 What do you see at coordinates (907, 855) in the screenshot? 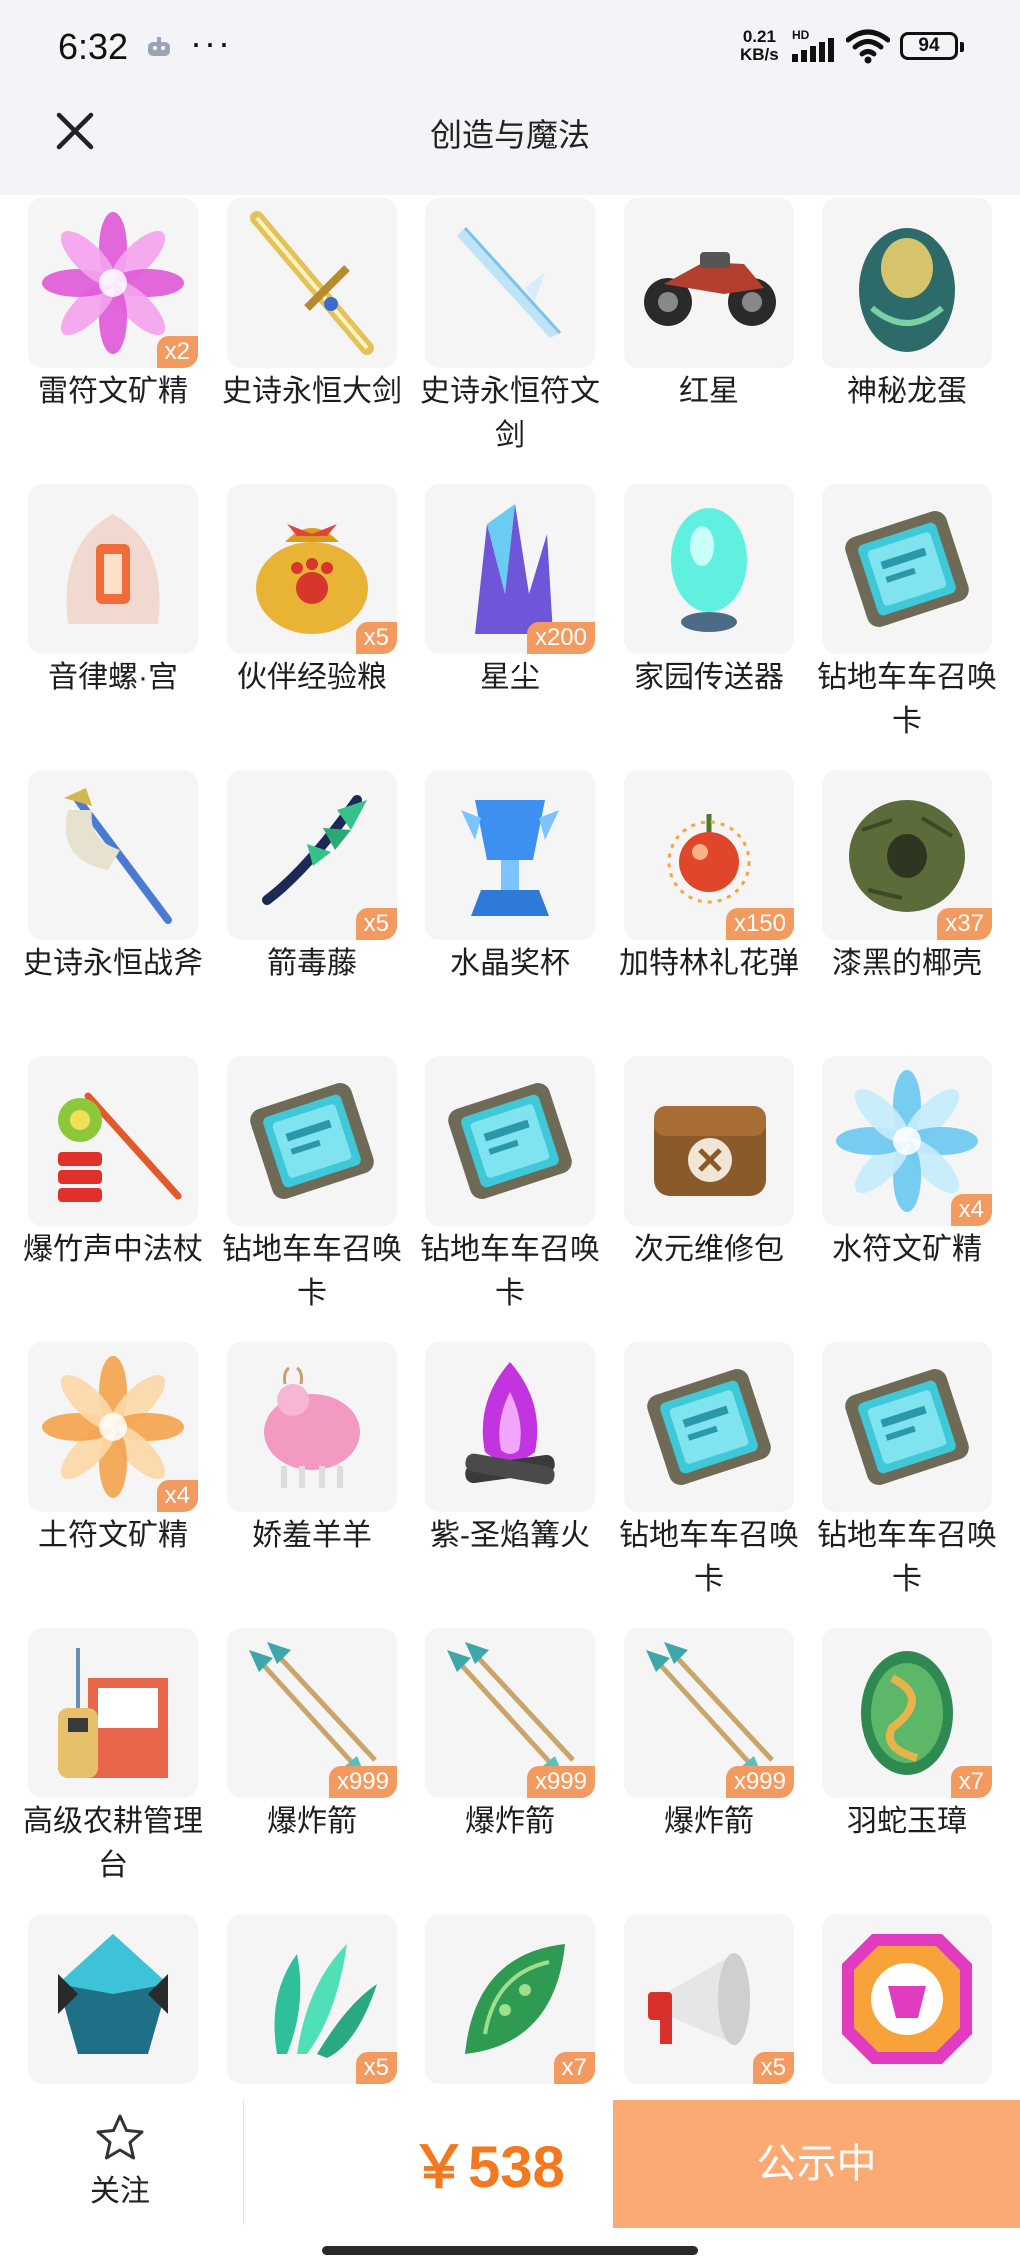
I see `item-thumbnail: x37` at bounding box center [907, 855].